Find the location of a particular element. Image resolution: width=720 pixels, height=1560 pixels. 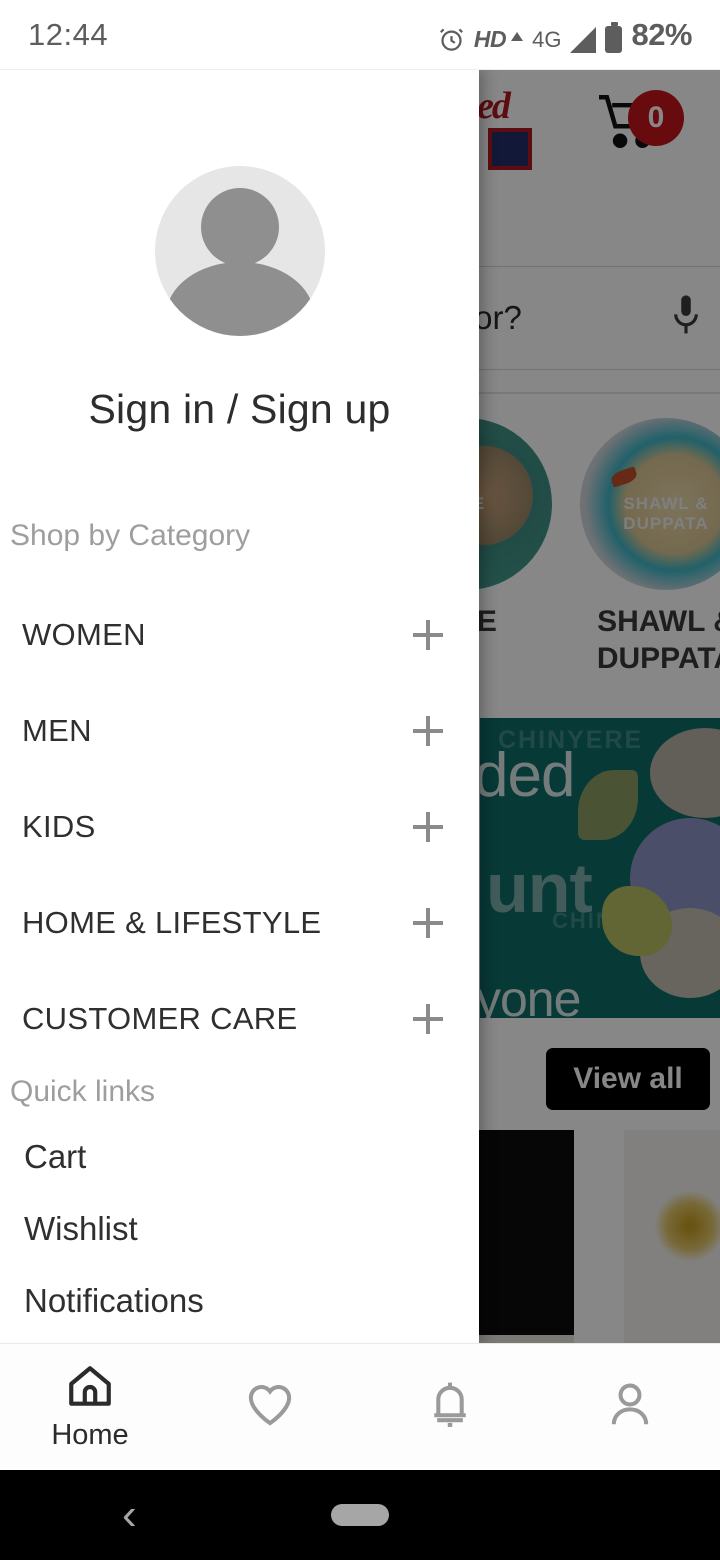

user-avatar-icon is located at coordinates (239, 251).